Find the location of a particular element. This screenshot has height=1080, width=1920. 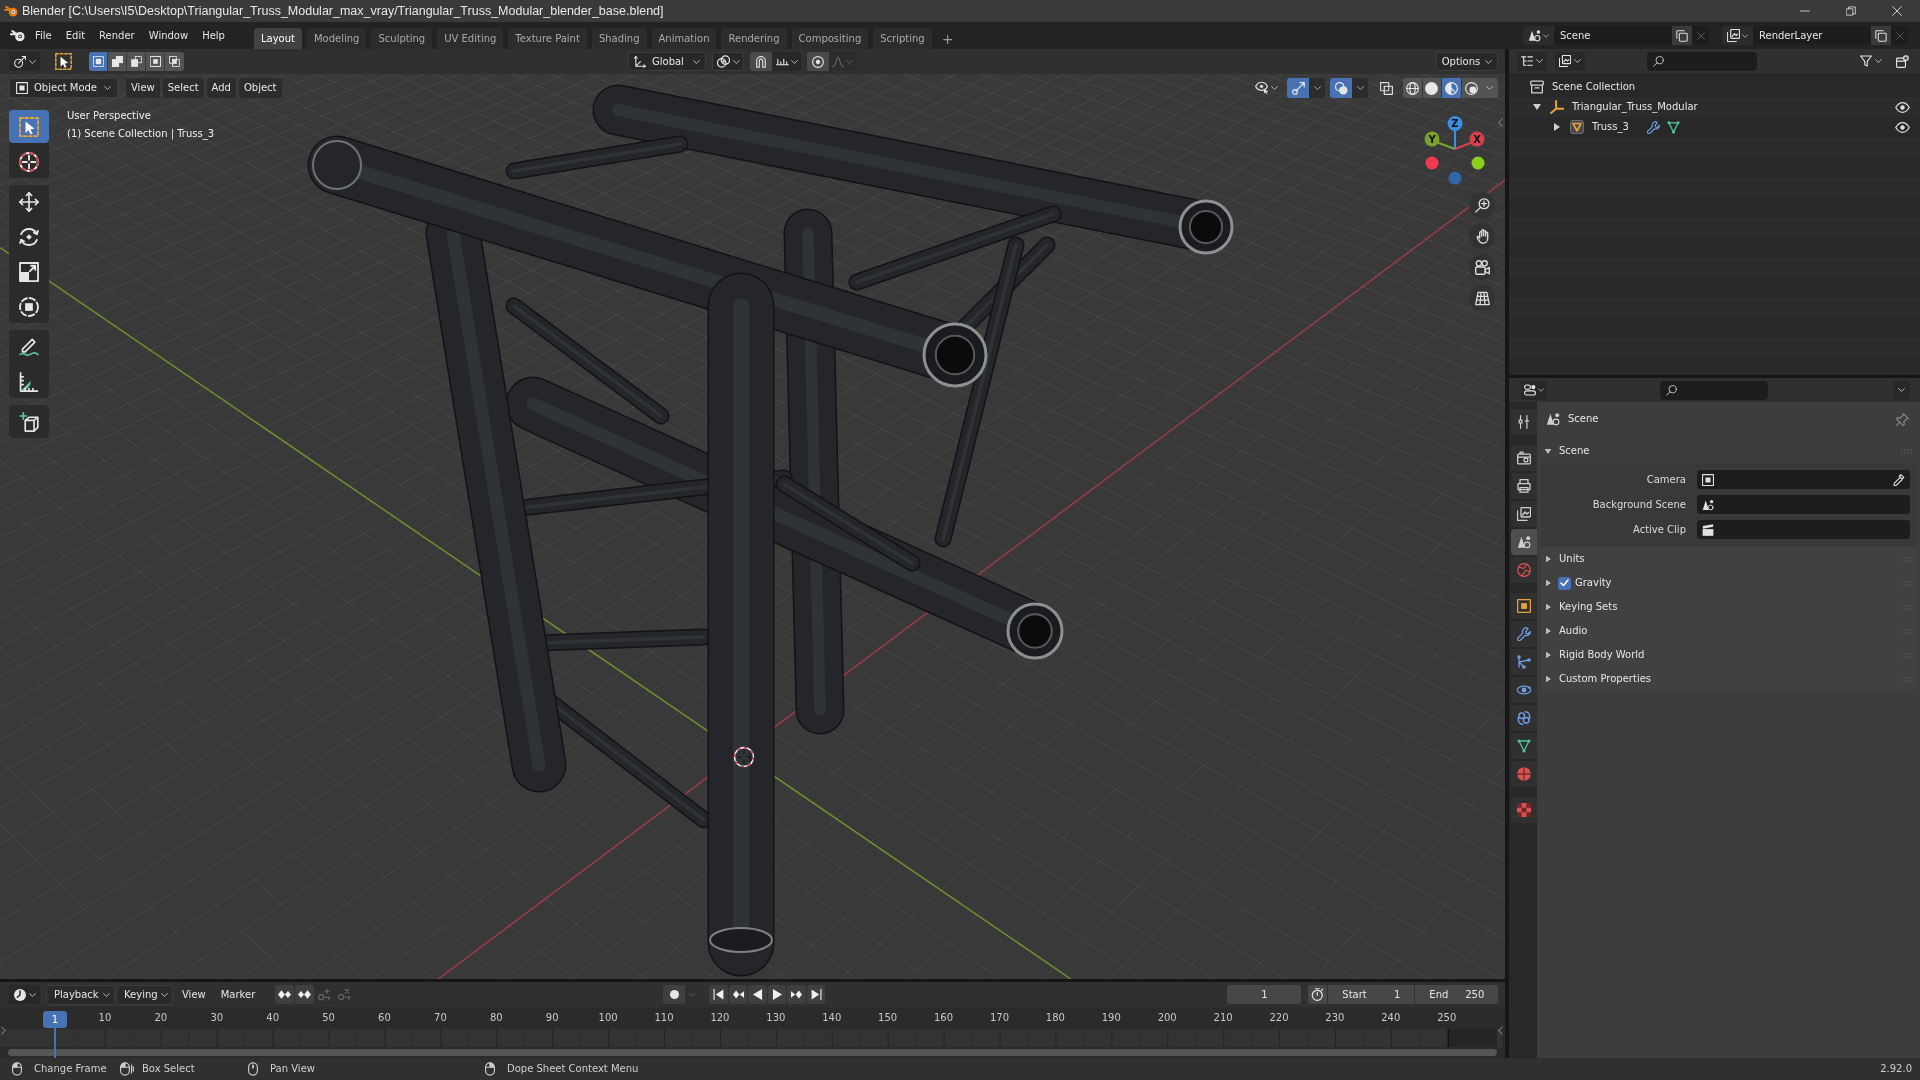

view-layer-name-field: RenderLayer is located at coordinates (1812, 35).